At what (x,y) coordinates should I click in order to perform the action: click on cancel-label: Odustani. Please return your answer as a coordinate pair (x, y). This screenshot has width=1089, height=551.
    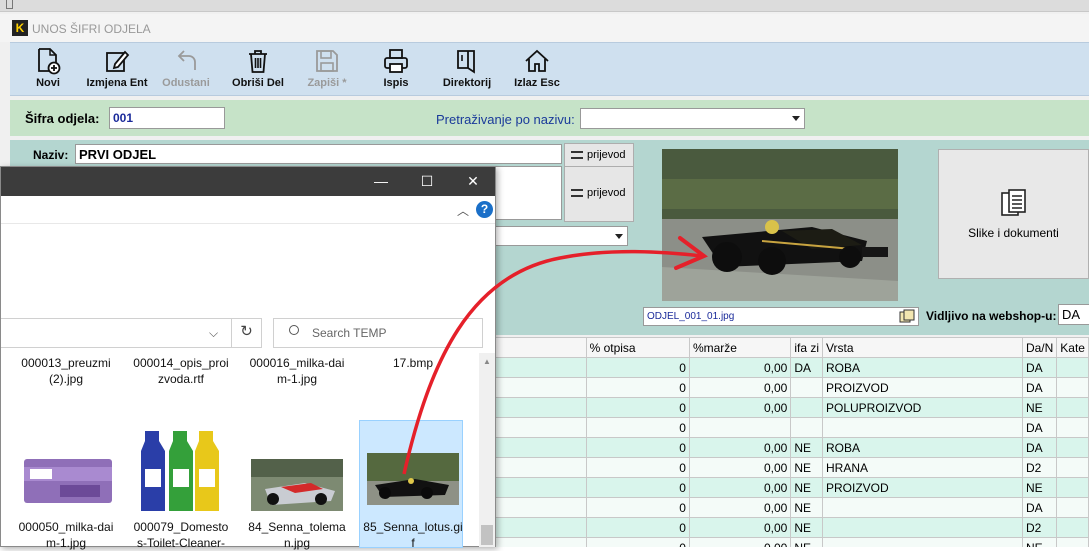
    Looking at the image, I should click on (186, 83).